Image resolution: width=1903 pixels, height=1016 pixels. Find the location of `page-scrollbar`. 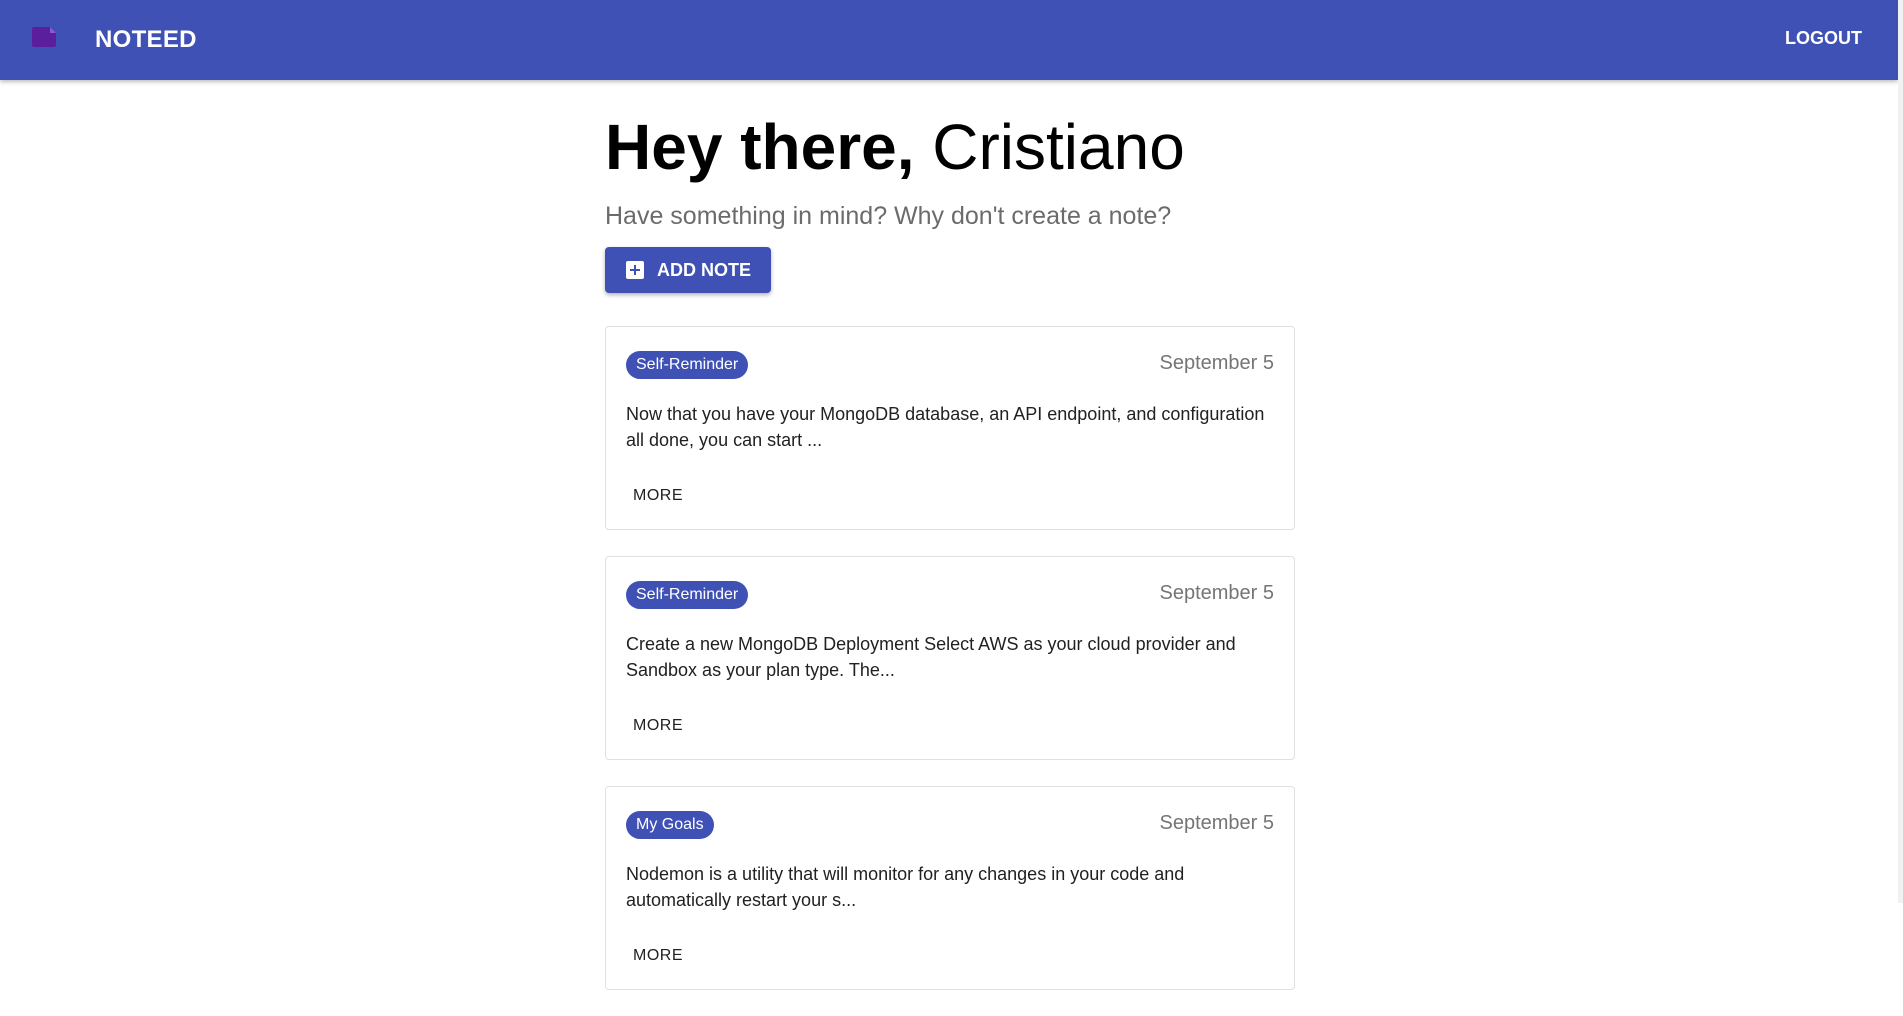

page-scrollbar is located at coordinates (1900, 451).